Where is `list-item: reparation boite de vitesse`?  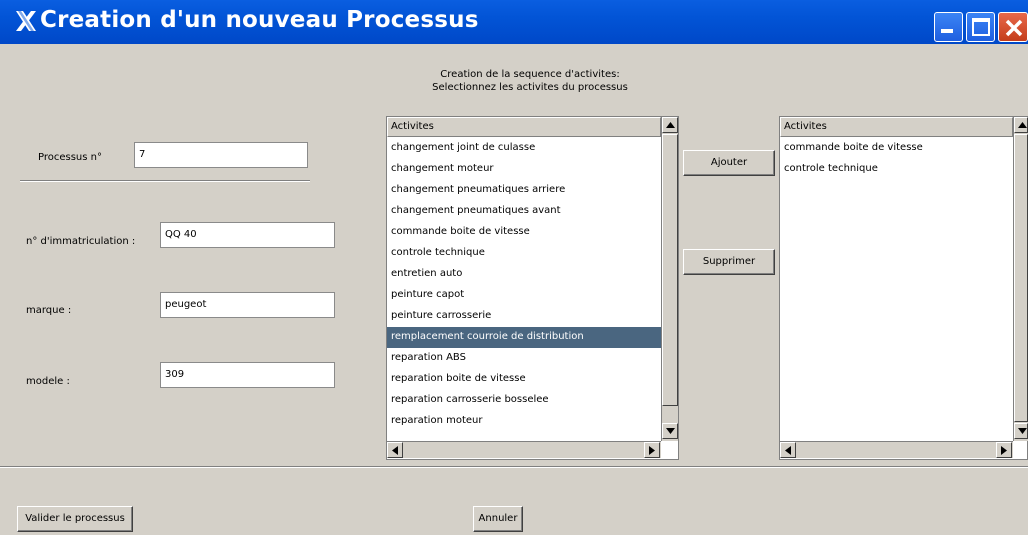
list-item: reparation boite de vitesse is located at coordinates (524, 379).